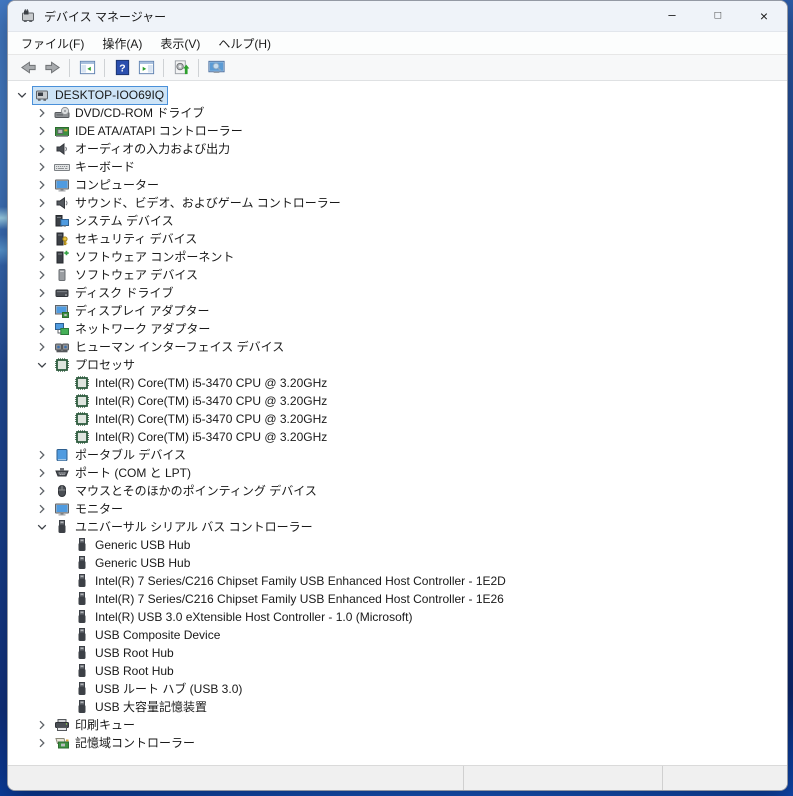 This screenshot has width=793, height=796. Describe the element at coordinates (95, 365) in the screenshot. I see `tree-item-content: プロセッサ` at that location.